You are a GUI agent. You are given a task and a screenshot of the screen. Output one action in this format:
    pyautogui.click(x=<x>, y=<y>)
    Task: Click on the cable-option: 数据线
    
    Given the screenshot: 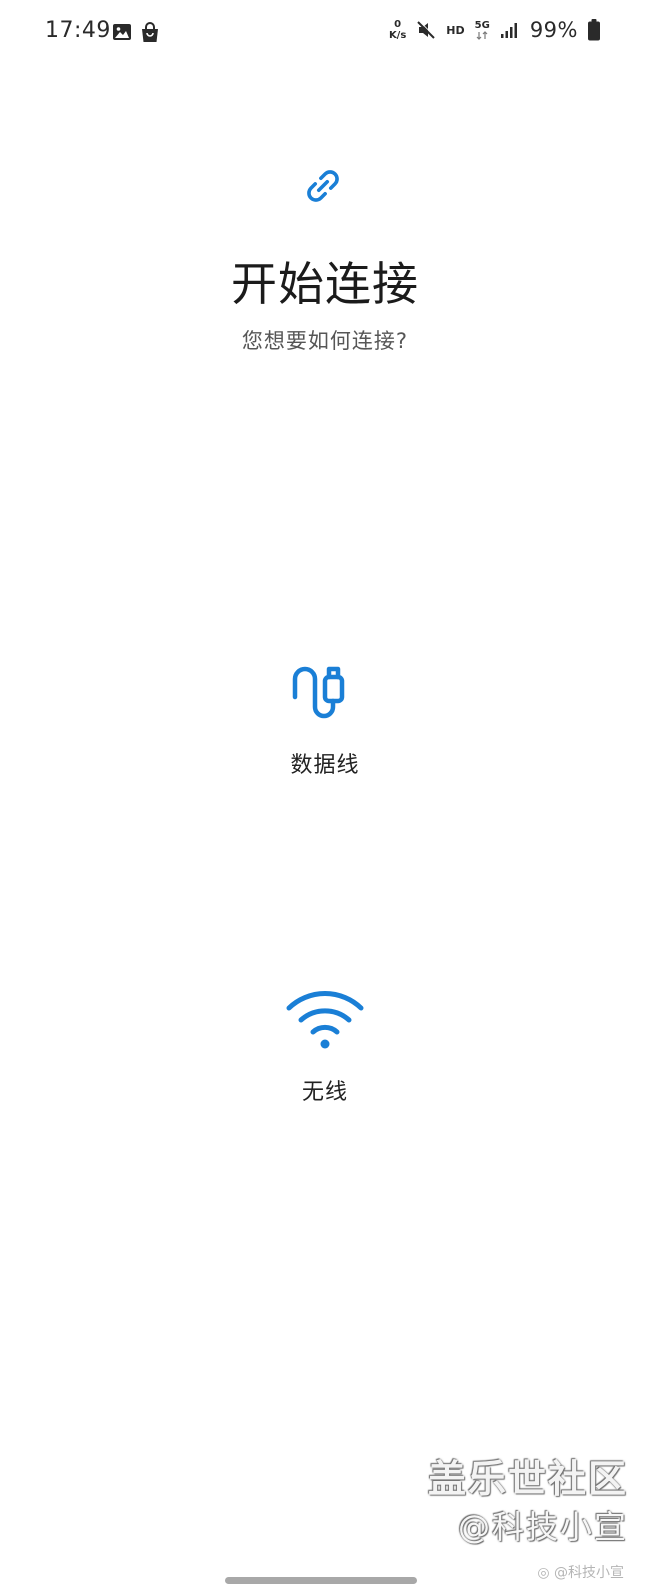 What is the action you would take?
    pyautogui.click(x=325, y=717)
    